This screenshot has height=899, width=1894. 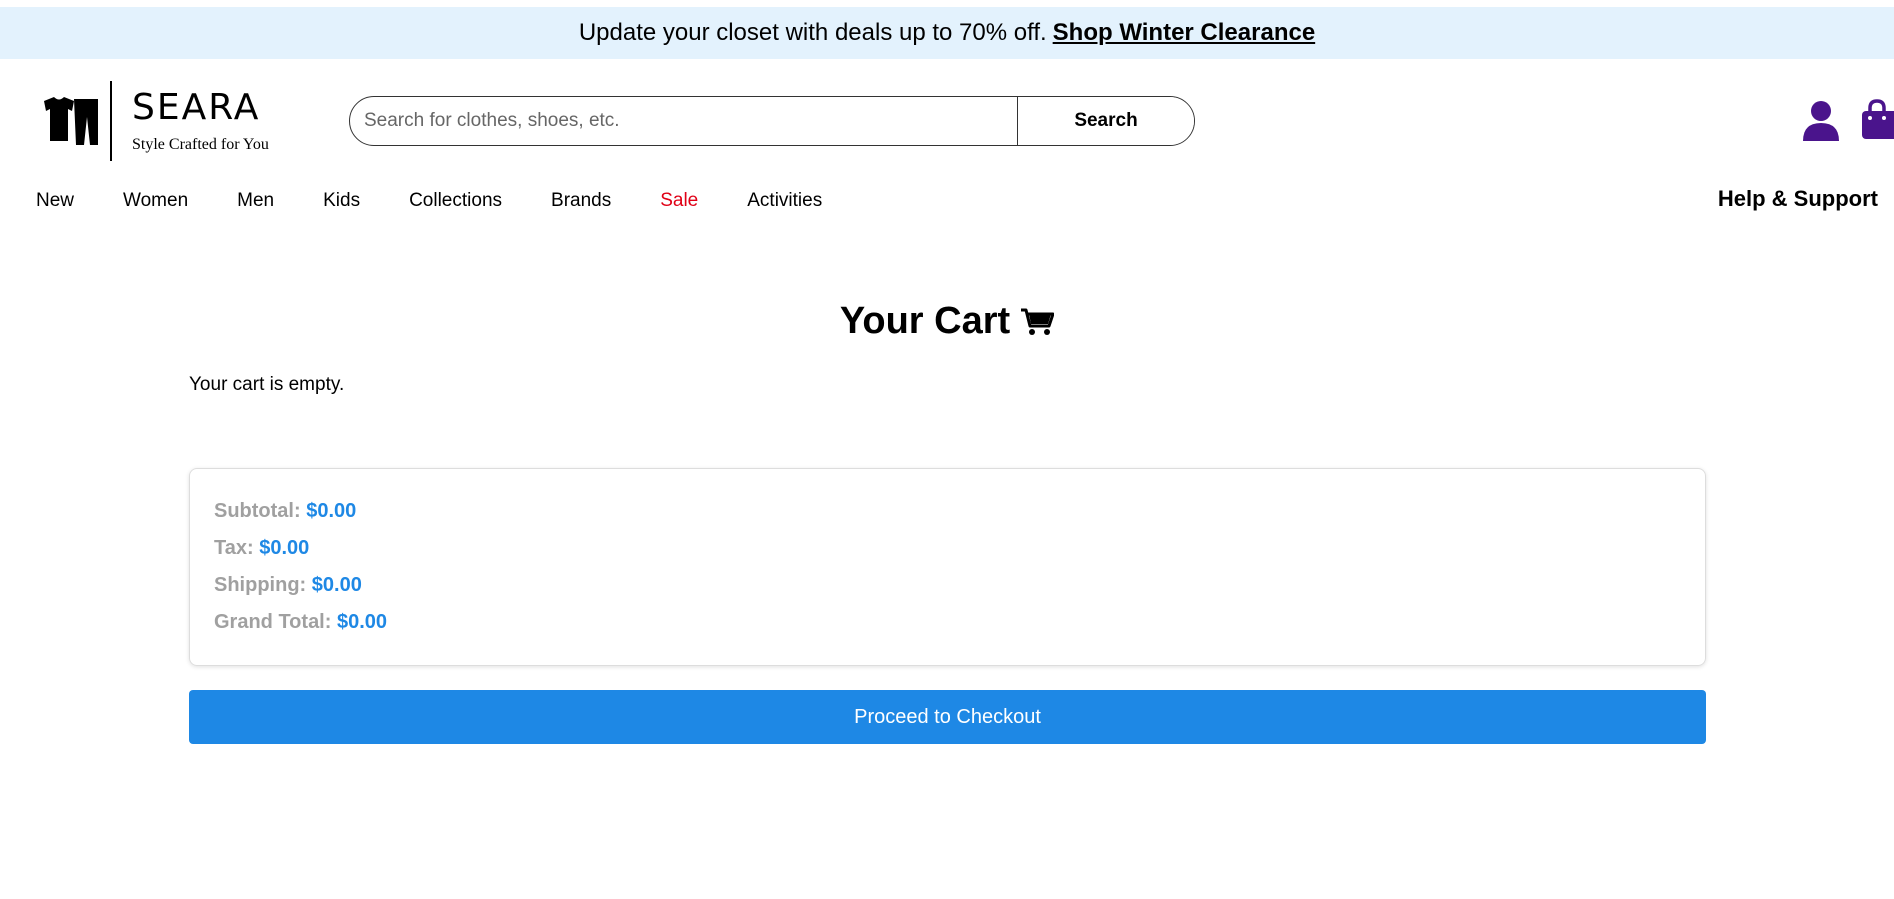 I want to click on nav-new: New, so click(x=55, y=201).